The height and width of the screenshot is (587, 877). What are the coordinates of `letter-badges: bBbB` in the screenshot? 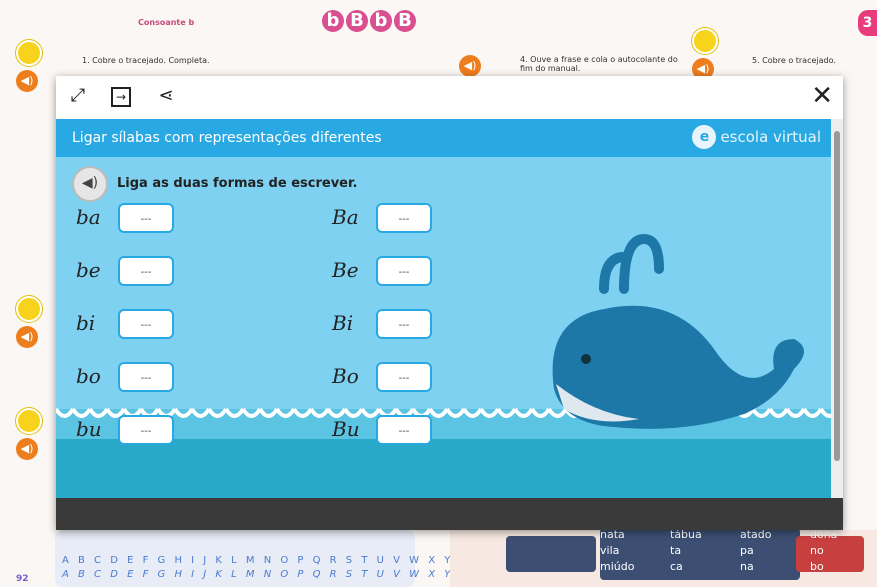 It's located at (370, 21).